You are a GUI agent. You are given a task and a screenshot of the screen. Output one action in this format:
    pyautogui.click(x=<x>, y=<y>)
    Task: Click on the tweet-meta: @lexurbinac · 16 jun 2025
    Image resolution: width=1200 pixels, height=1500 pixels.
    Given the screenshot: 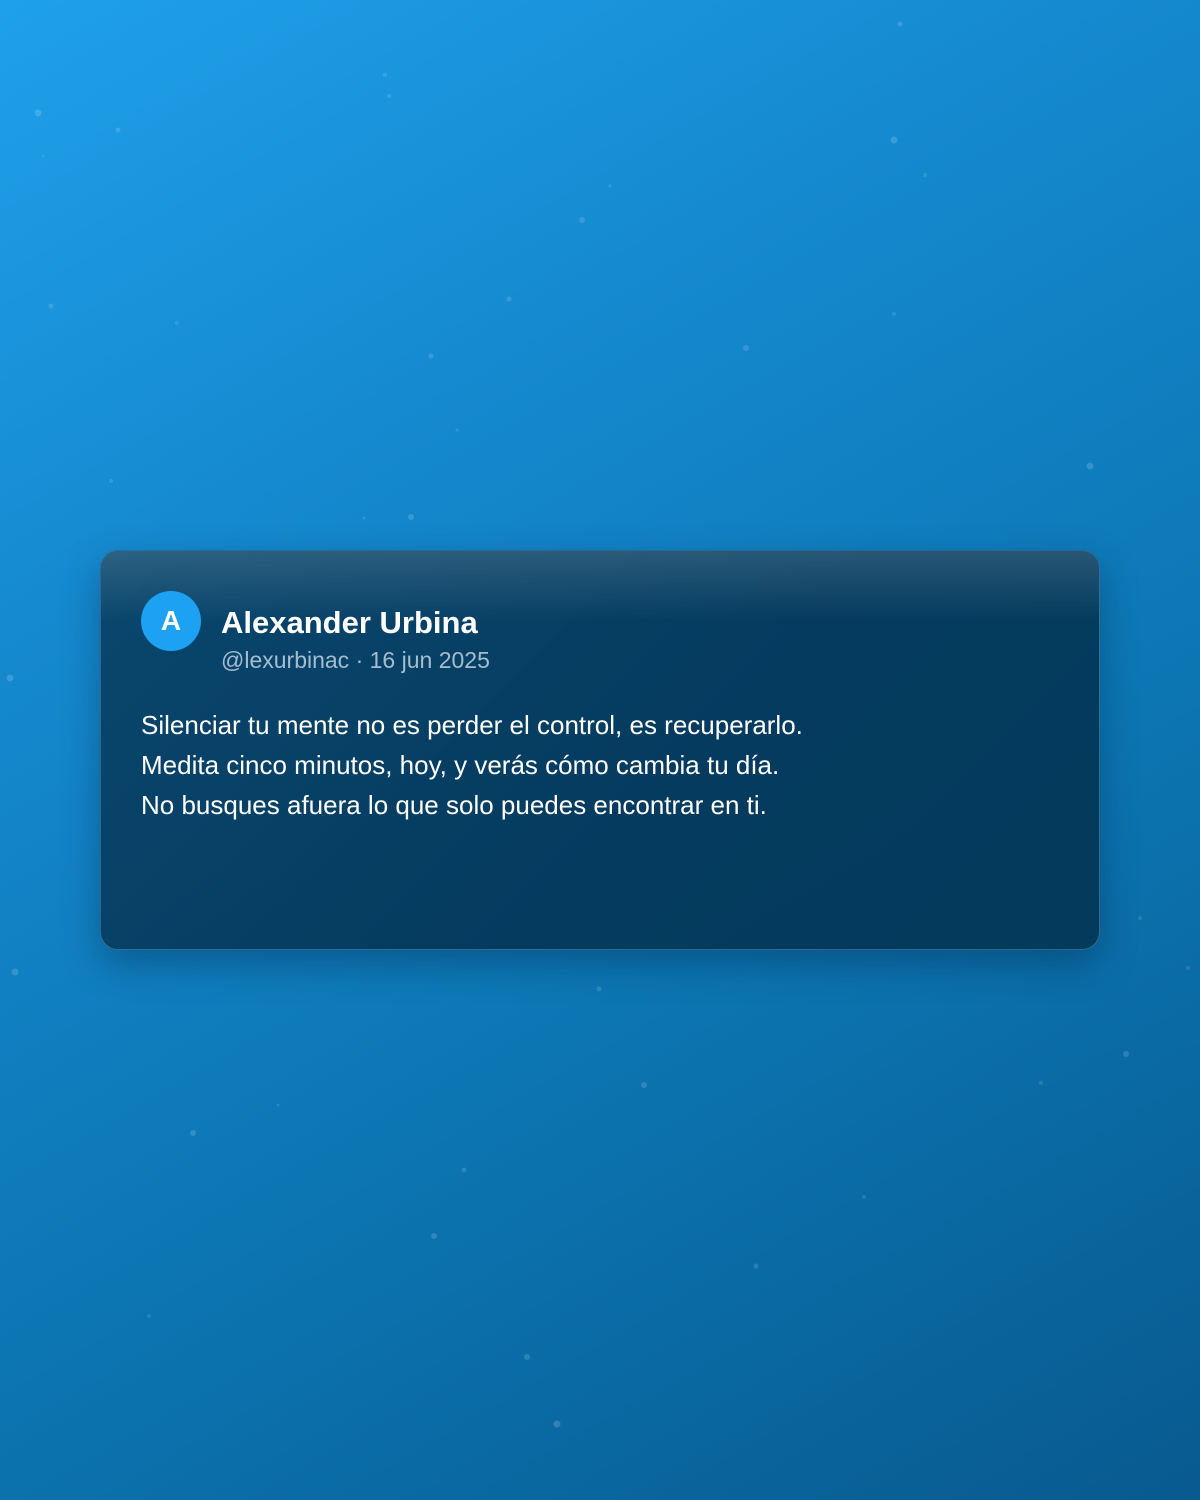 What is the action you would take?
    pyautogui.click(x=355, y=660)
    